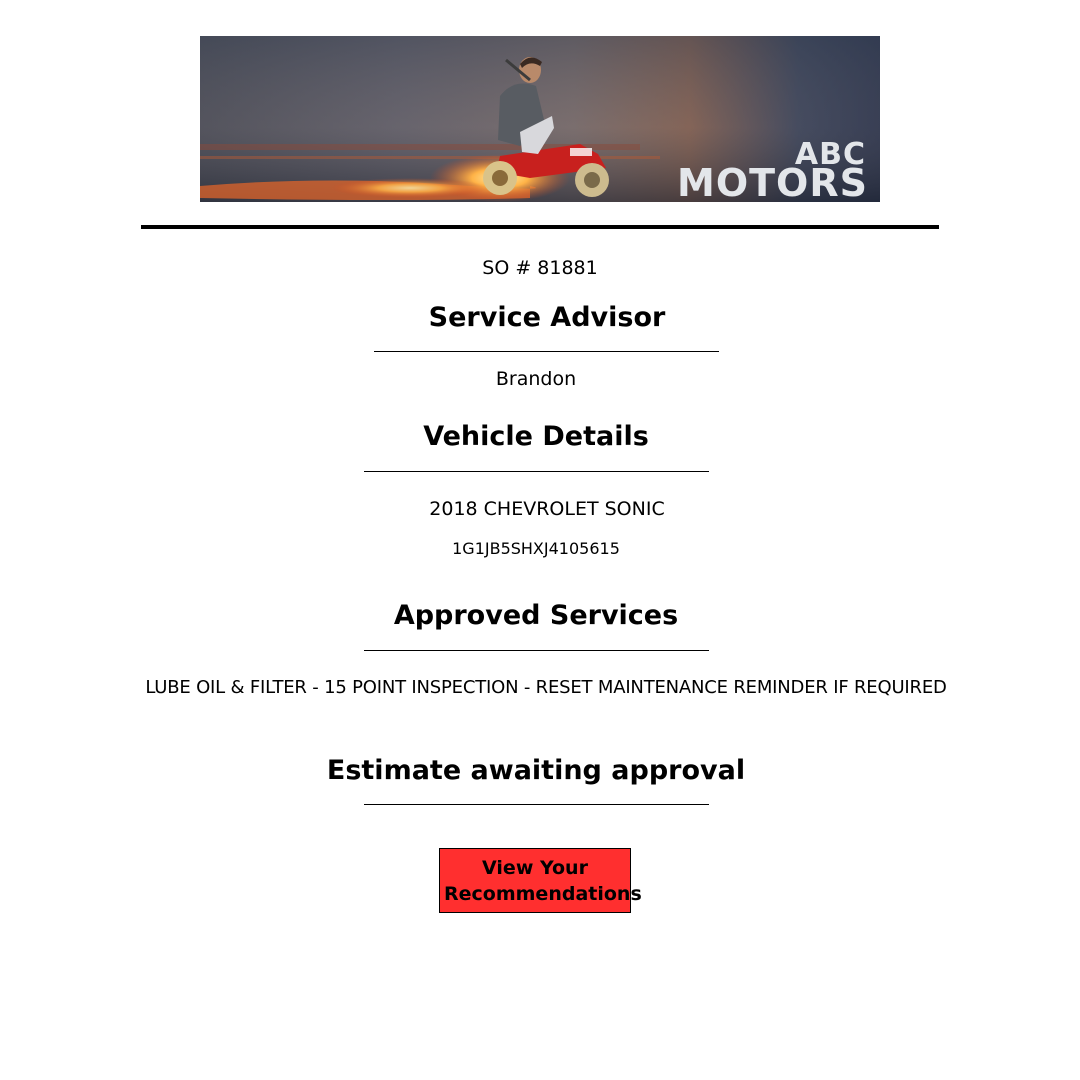 Image resolution: width=1080 pixels, height=1080 pixels. I want to click on estimate-status-heading: Estimate awaiting approval, so click(536, 770).